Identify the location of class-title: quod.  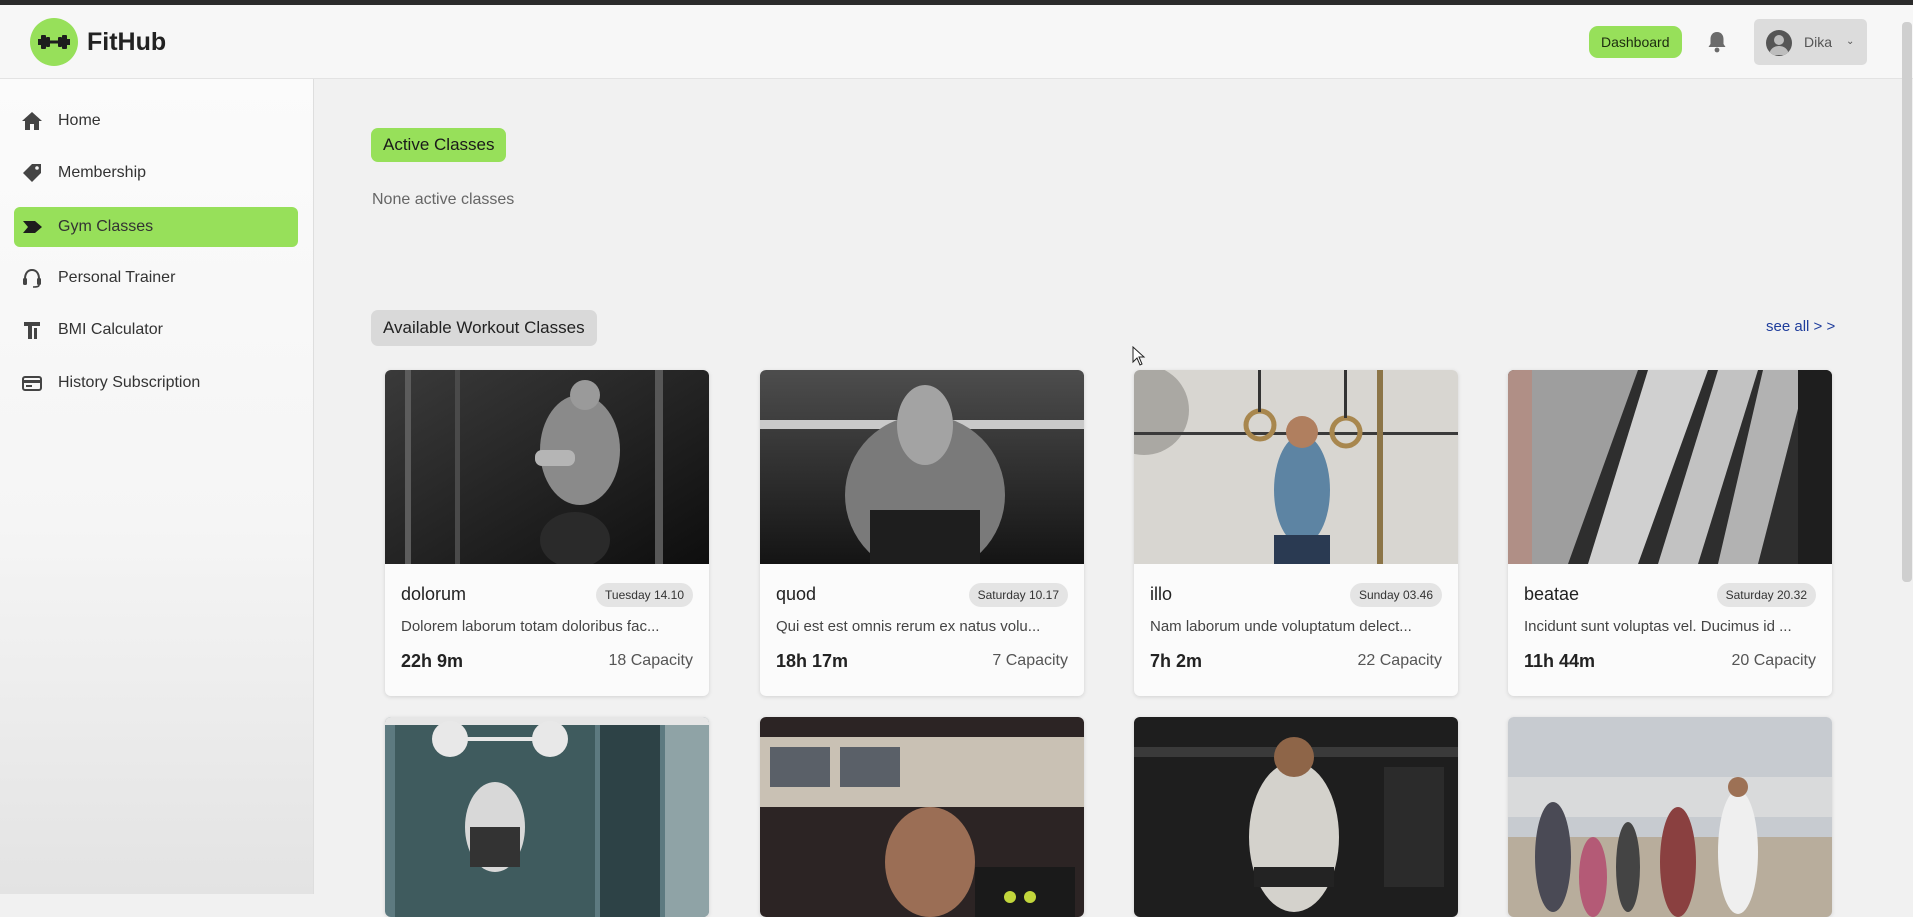
(796, 594).